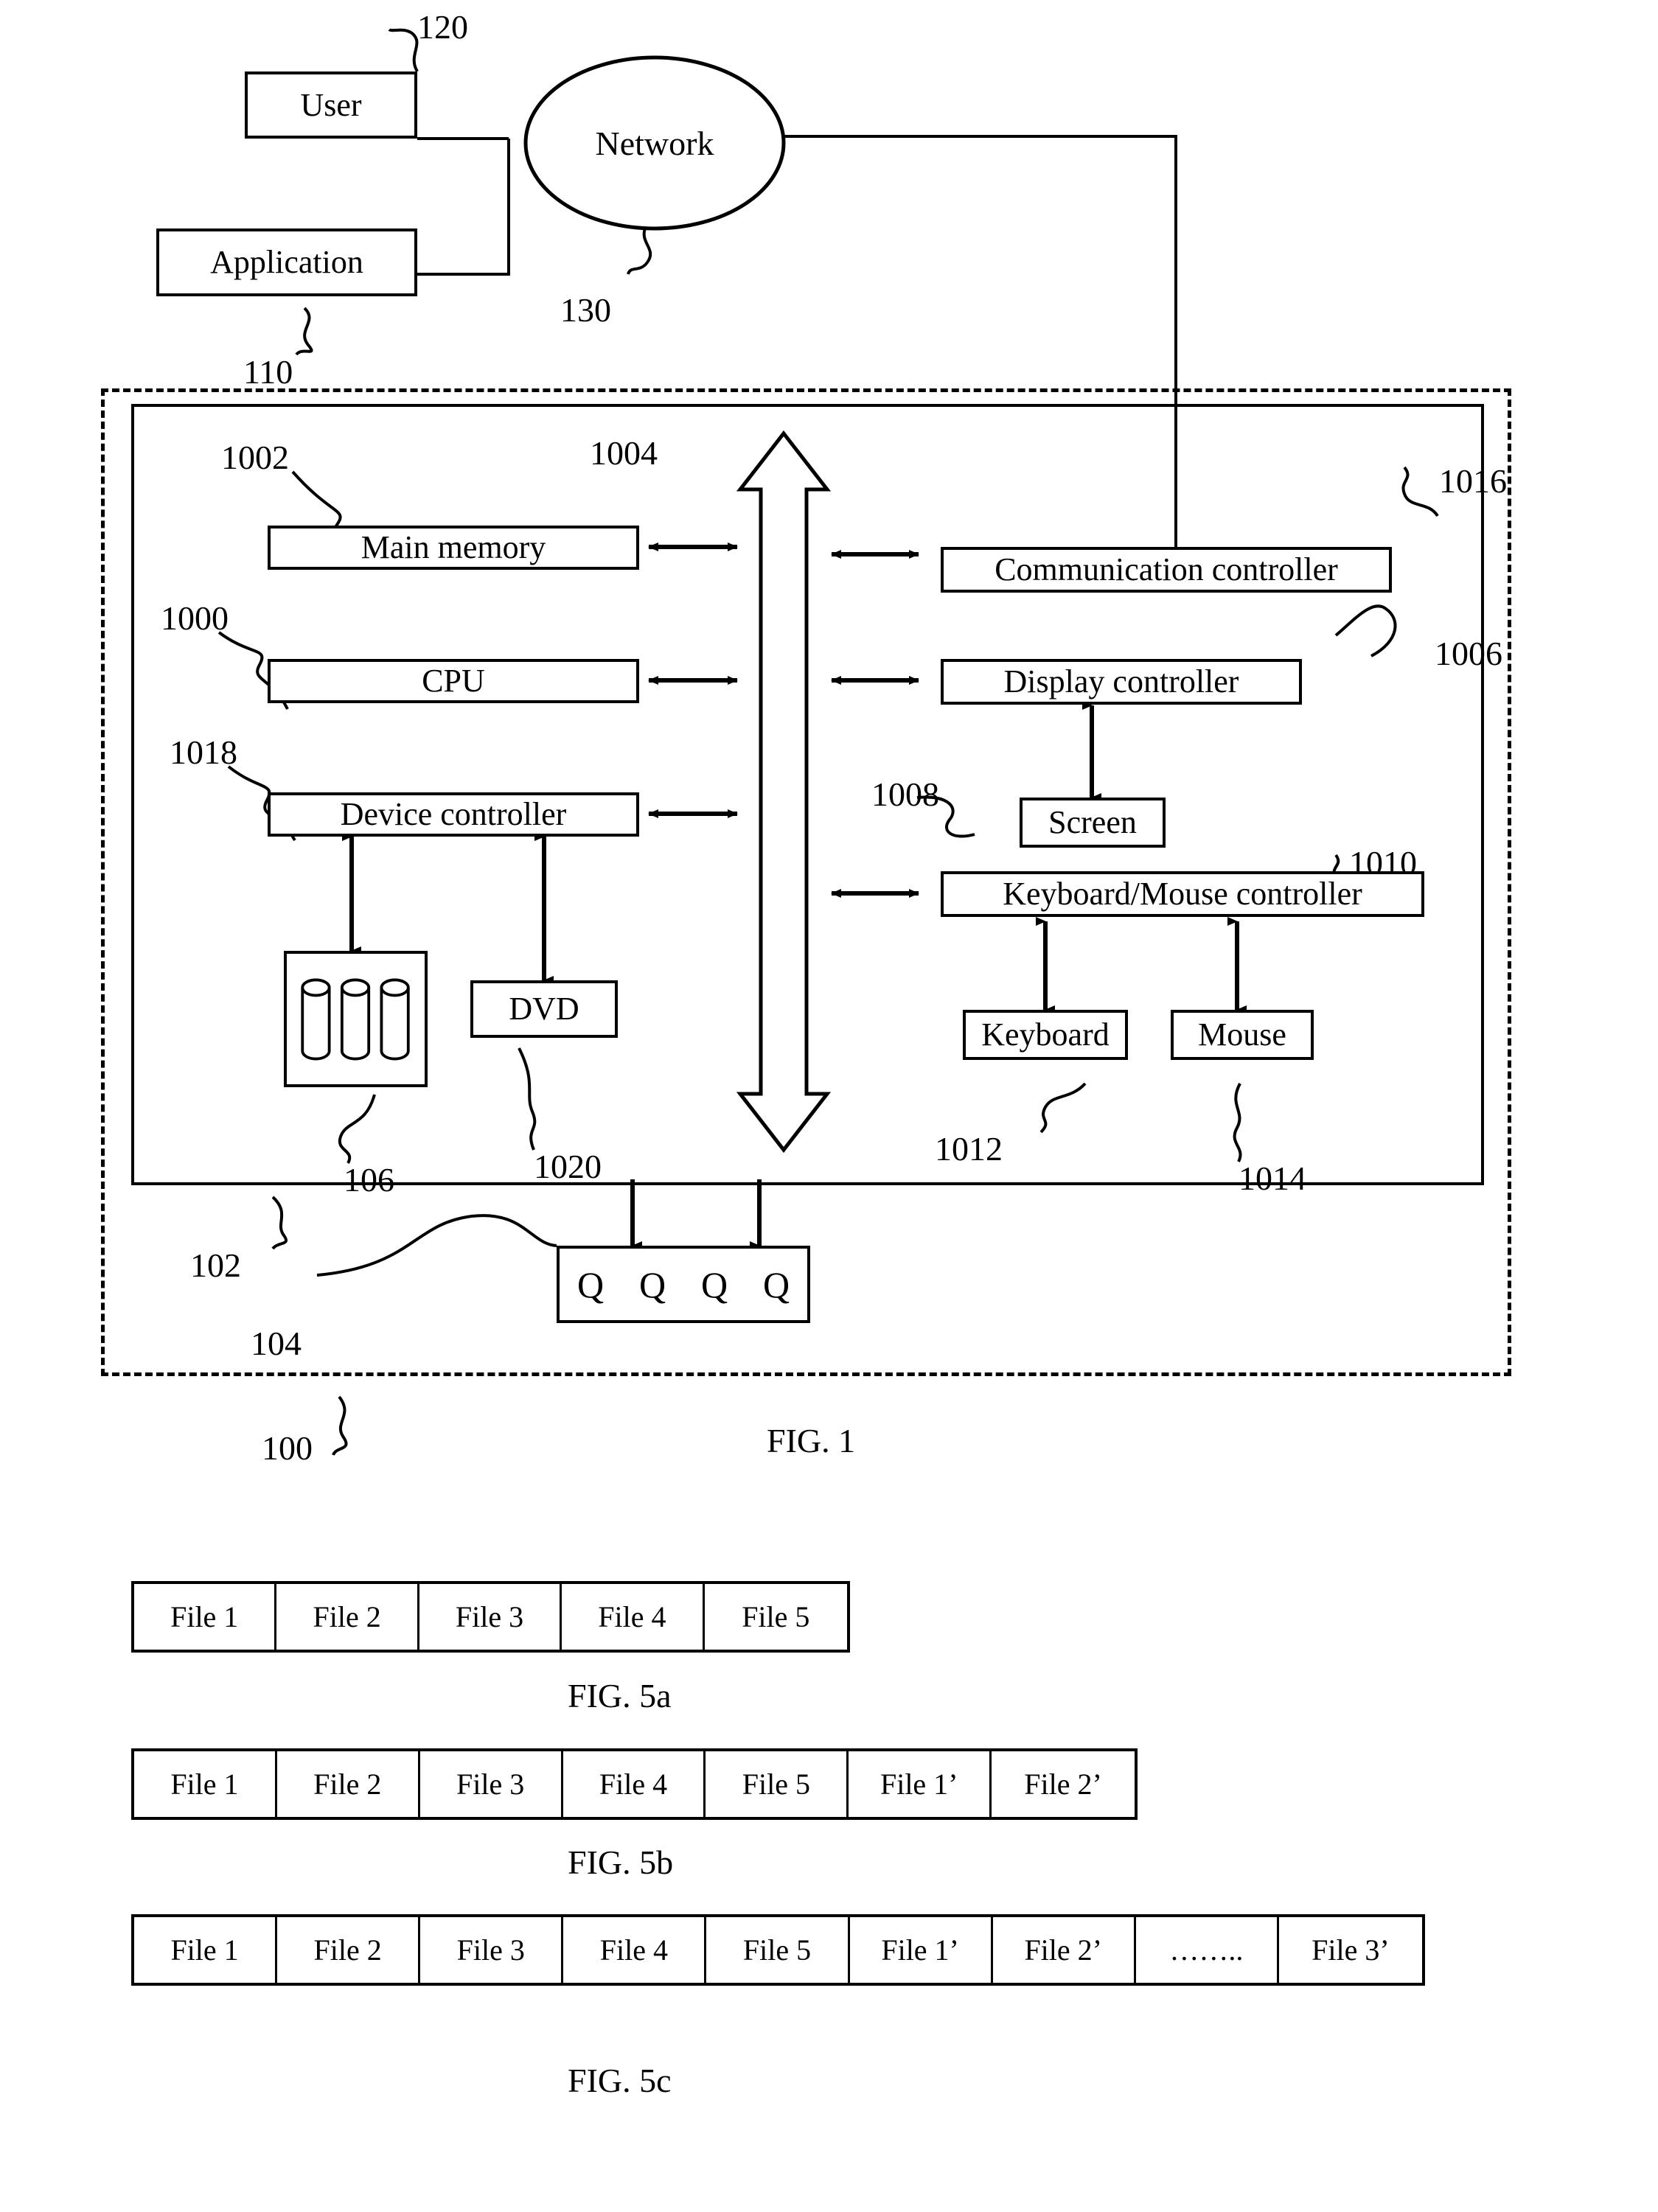 The height and width of the screenshot is (2212, 1658). I want to click on network-label-wrap: Network, so click(655, 143).